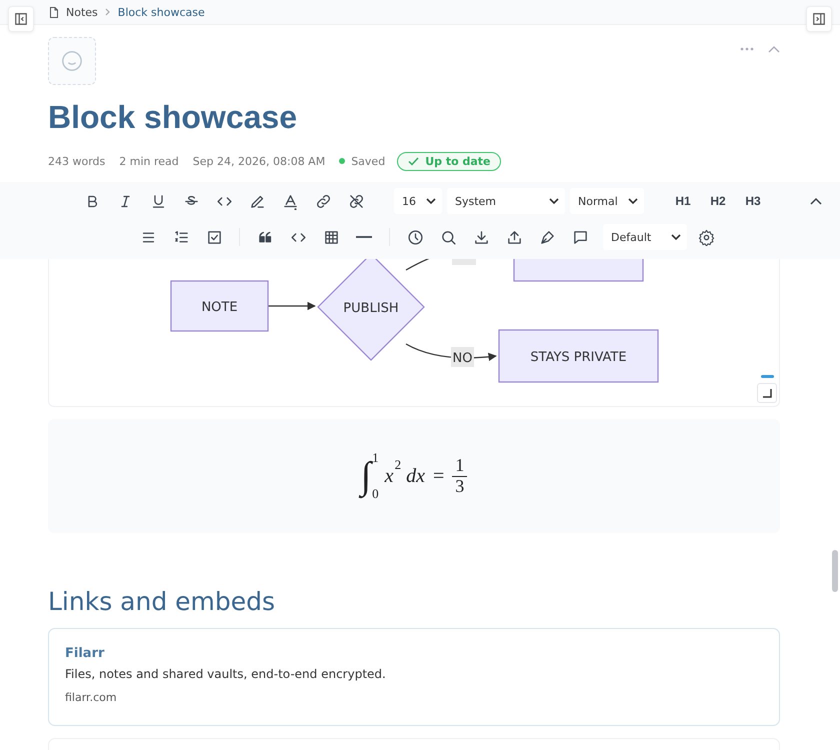 This screenshot has height=750, width=840. I want to click on math-exponent: 2, so click(398, 465).